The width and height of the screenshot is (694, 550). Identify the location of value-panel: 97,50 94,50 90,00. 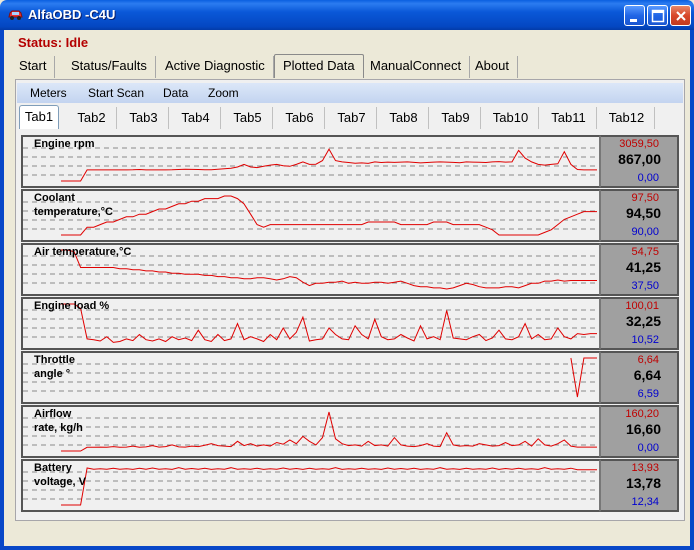
(639, 215).